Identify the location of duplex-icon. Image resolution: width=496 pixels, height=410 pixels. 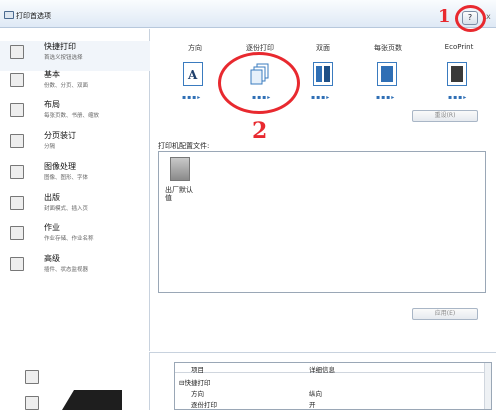
(323, 74).